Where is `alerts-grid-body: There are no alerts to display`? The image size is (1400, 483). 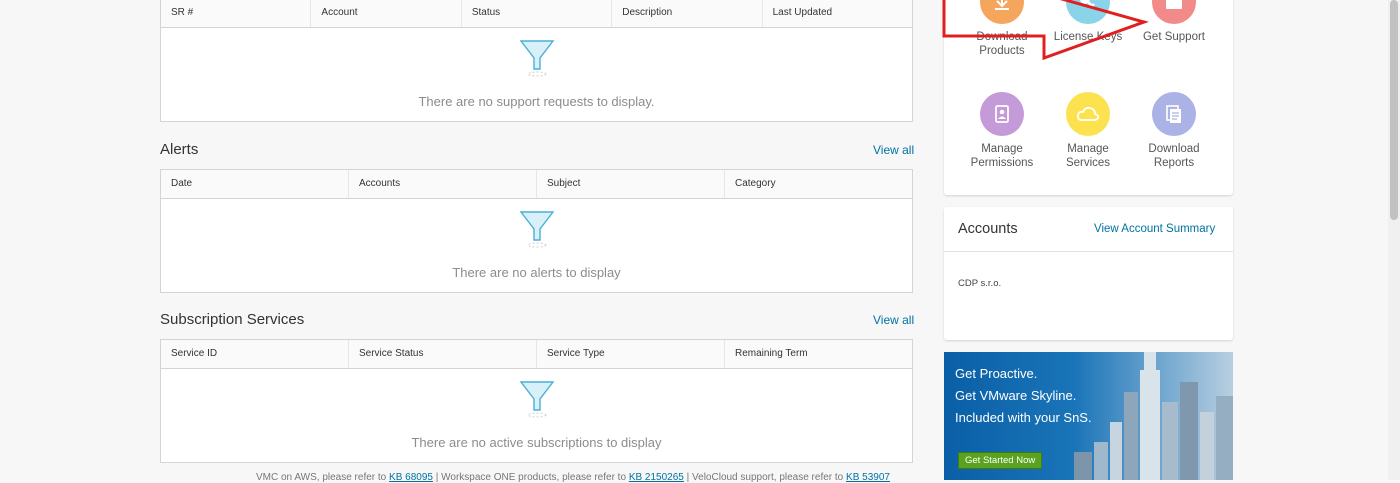
alerts-grid-body: There are no alerts to display is located at coordinates (536, 245).